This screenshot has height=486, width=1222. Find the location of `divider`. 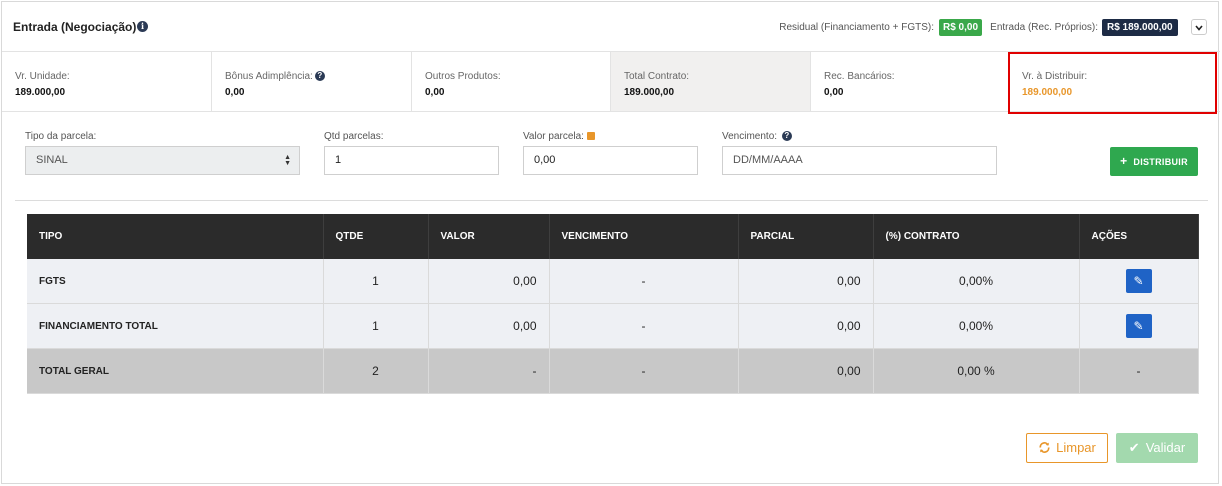

divider is located at coordinates (611, 200).